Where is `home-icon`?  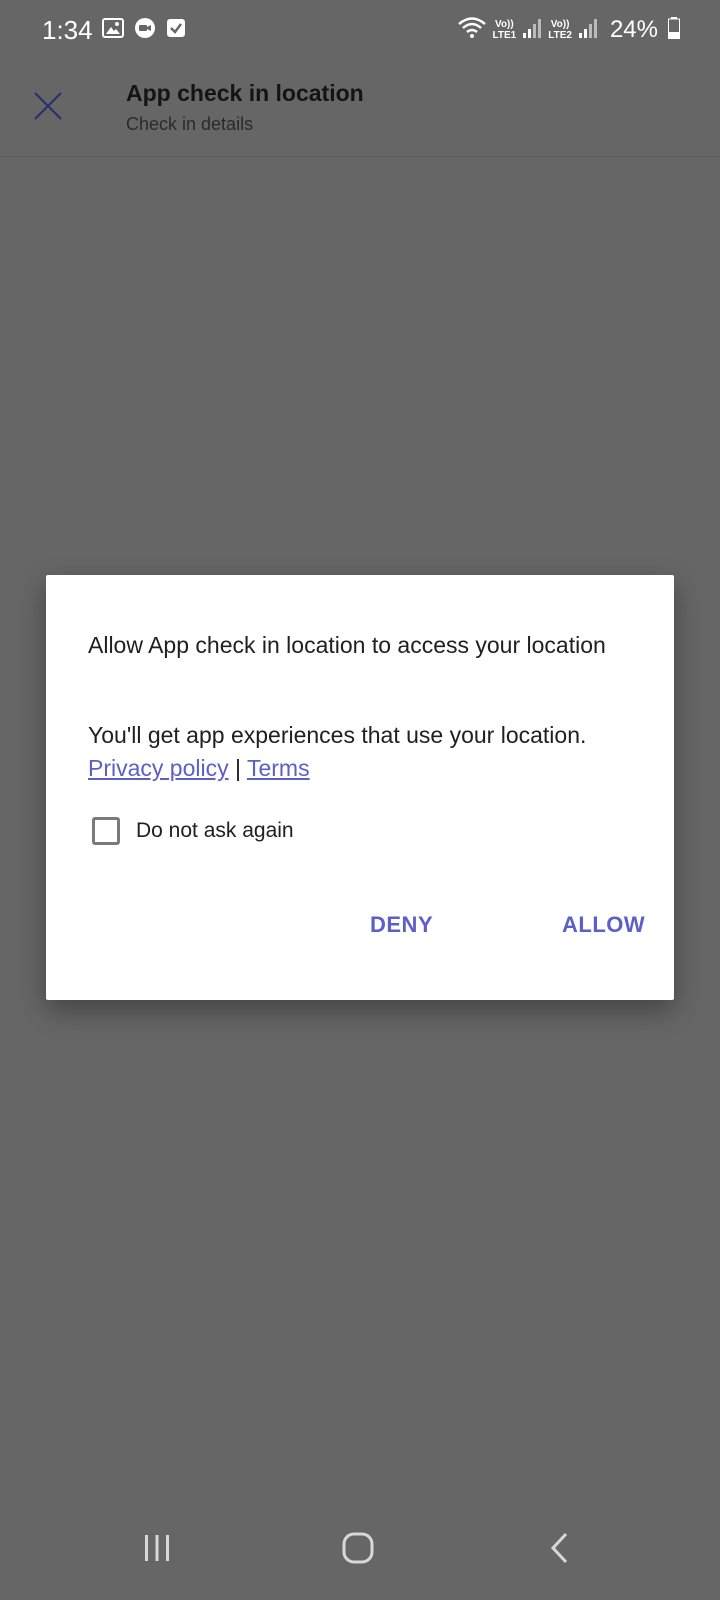 home-icon is located at coordinates (358, 1550).